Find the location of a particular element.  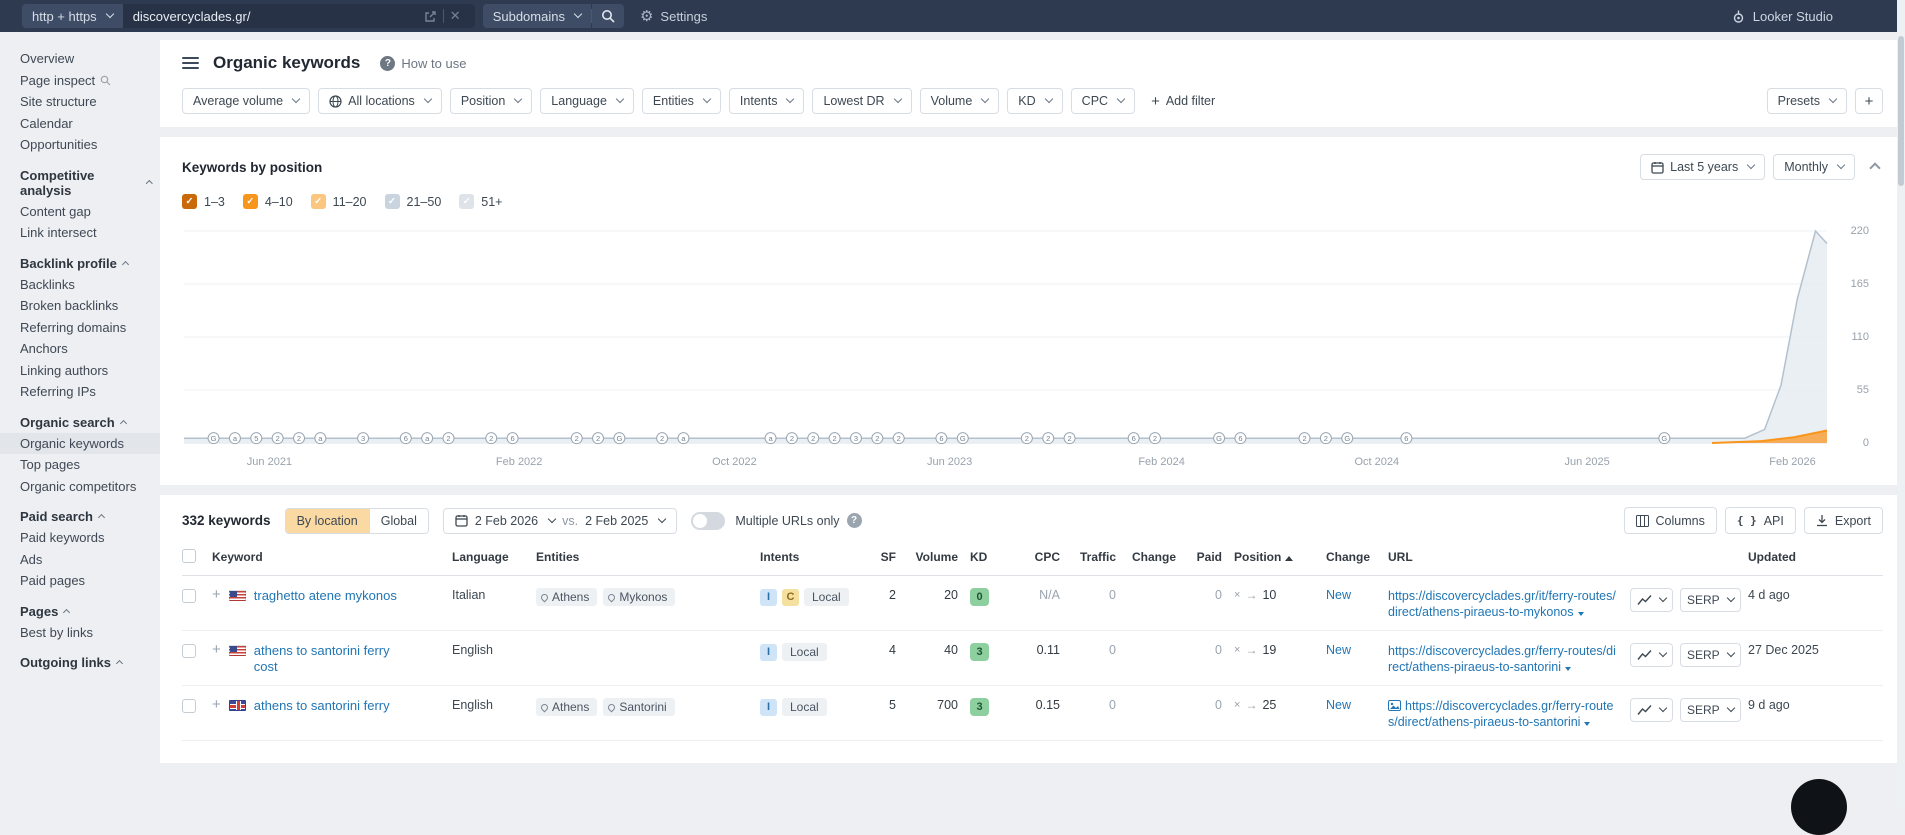

column-header-paid: Paid is located at coordinates (1211, 557).